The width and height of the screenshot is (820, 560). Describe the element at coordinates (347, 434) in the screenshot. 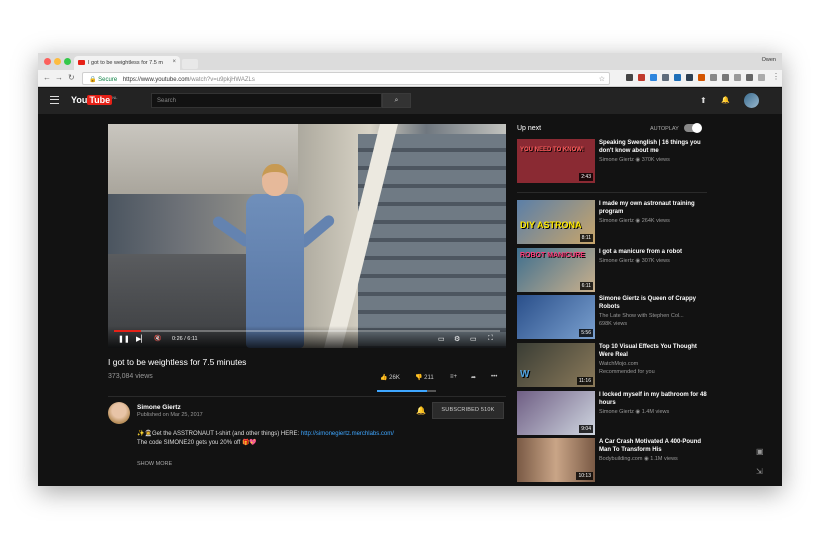

I see `description-link: http://simonegiertz.merchlabs.com/` at that location.